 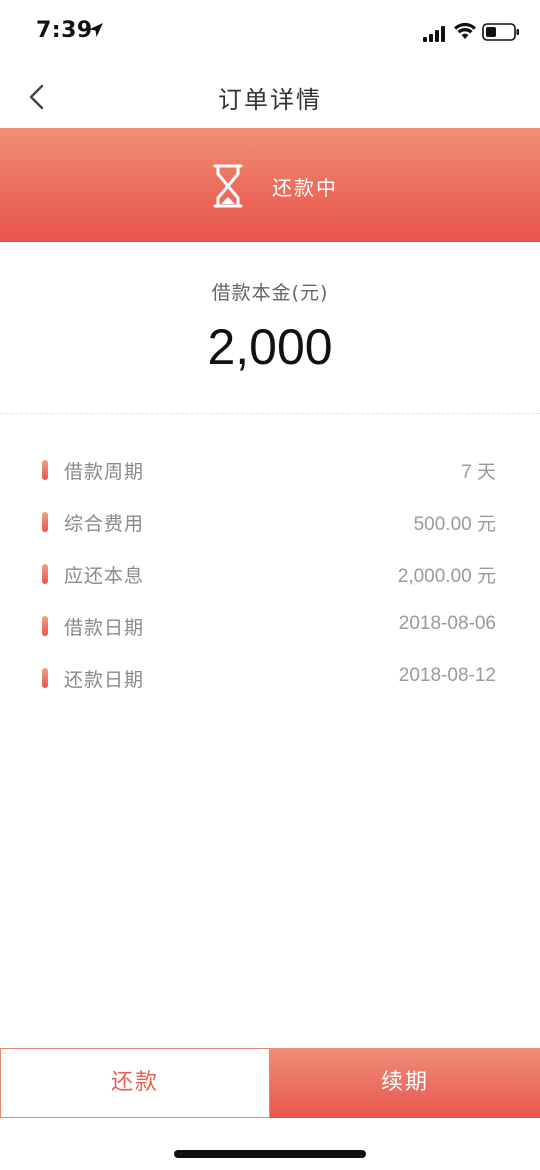 What do you see at coordinates (270, 522) in the screenshot?
I see `detail-row-total-fee: 综合费用 500.00 元` at bounding box center [270, 522].